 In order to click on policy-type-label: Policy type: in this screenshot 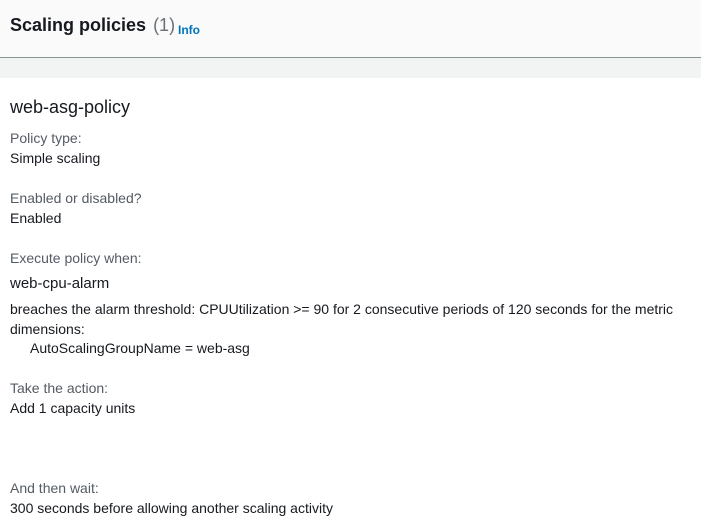, I will do `click(46, 138)`.